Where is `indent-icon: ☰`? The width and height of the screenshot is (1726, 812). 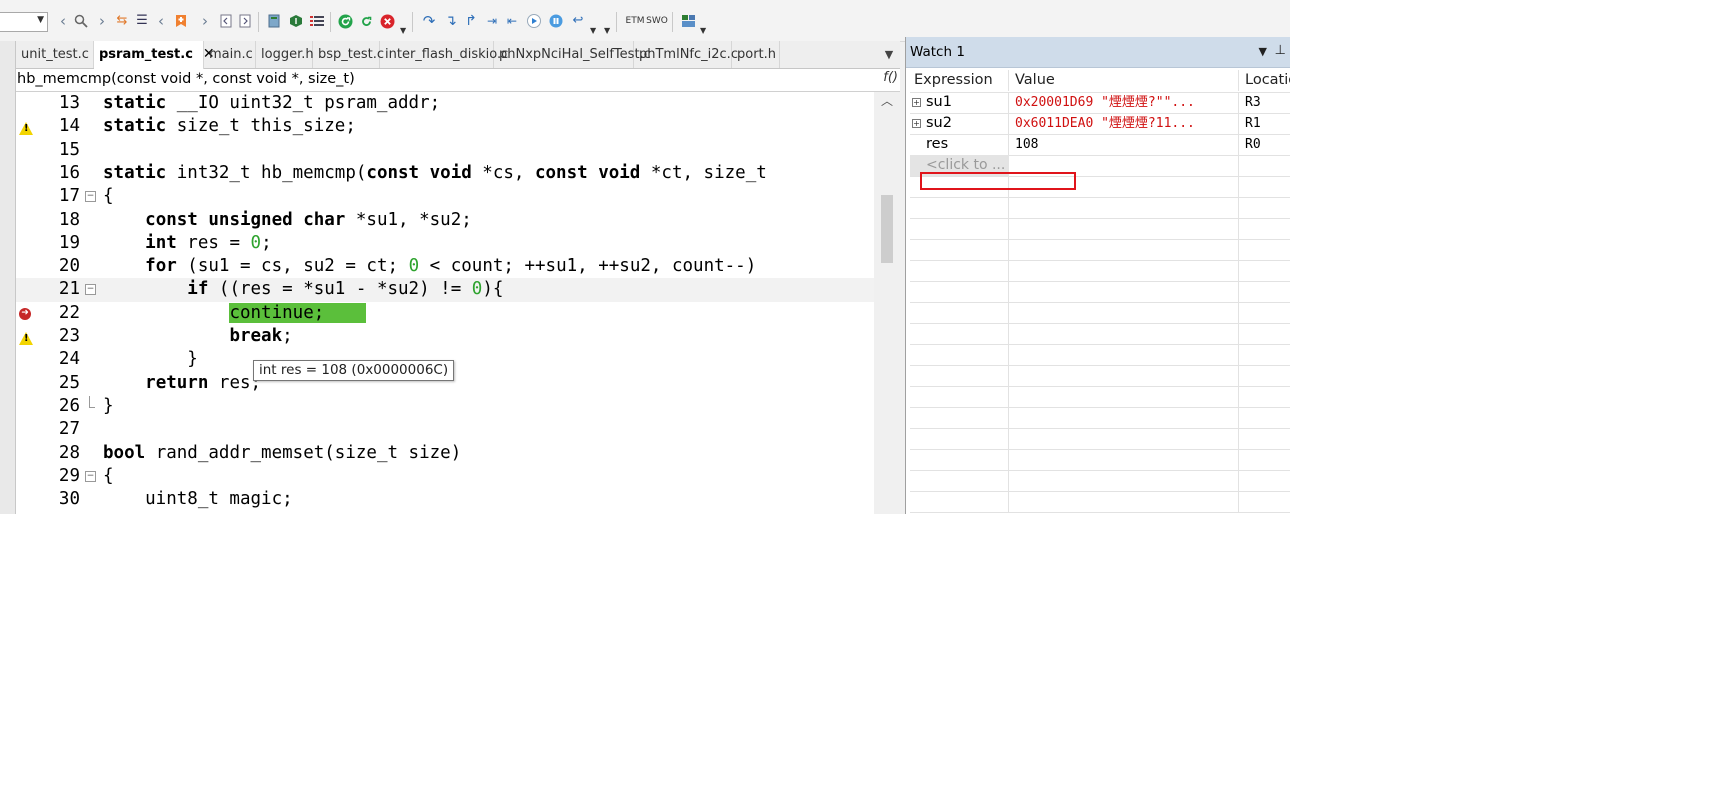
indent-icon: ☰ is located at coordinates (142, 21).